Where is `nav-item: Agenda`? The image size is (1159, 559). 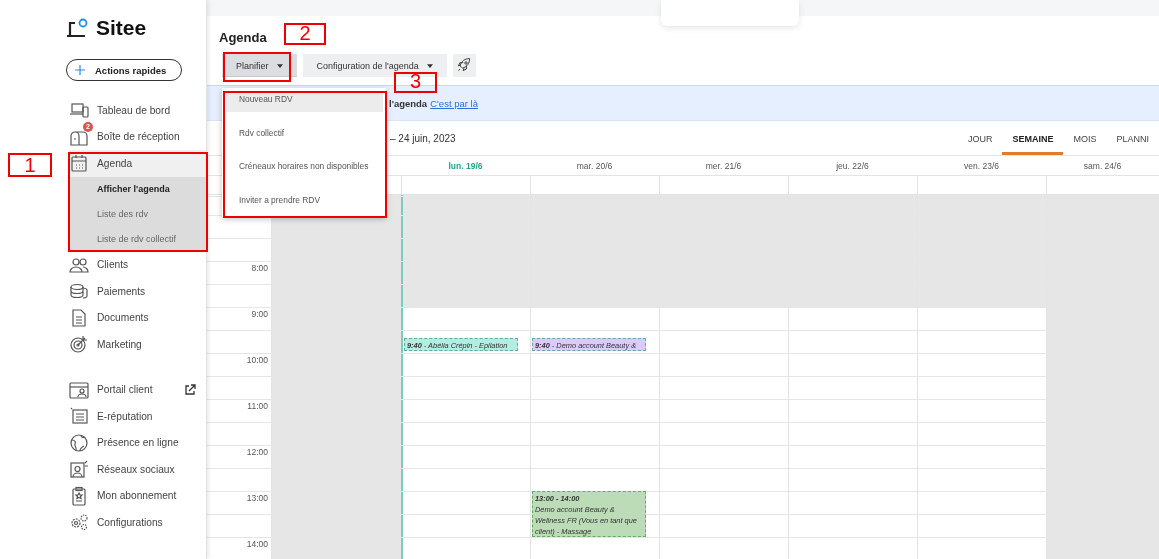
nav-item: Agenda is located at coordinates (137, 163).